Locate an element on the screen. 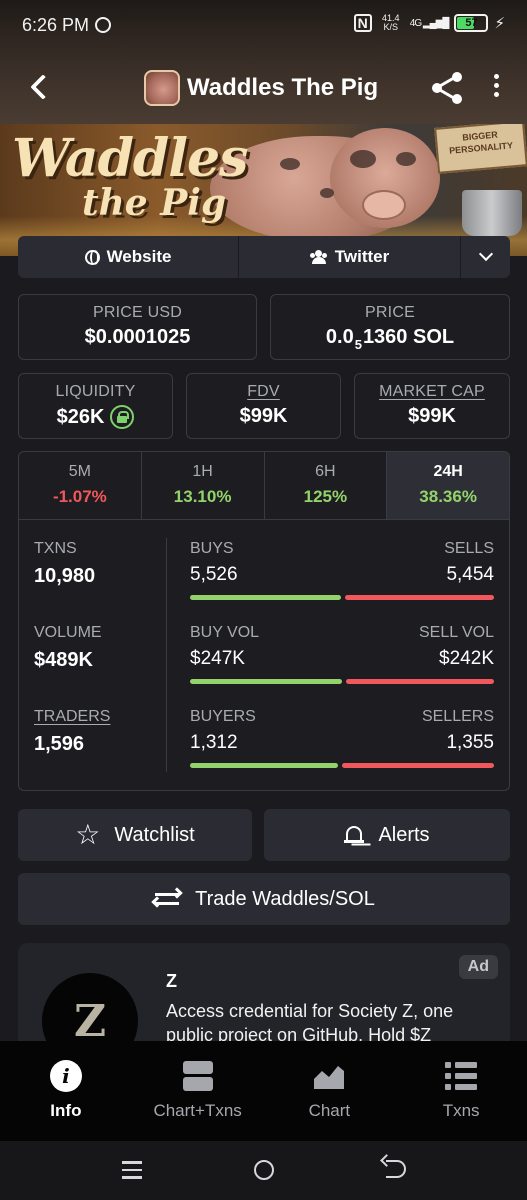  volume-split: BUY VOL SELL VOL $247K $242K is located at coordinates (342, 654).